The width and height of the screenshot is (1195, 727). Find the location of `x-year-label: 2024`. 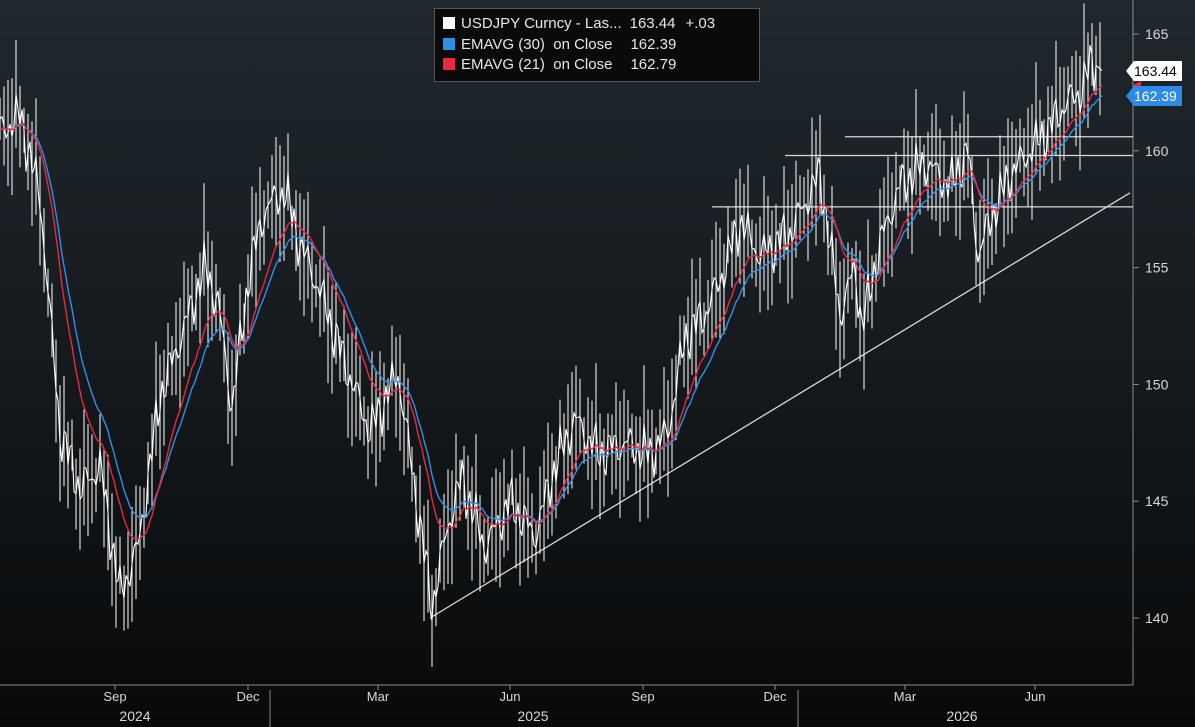

x-year-label: 2024 is located at coordinates (134, 716).